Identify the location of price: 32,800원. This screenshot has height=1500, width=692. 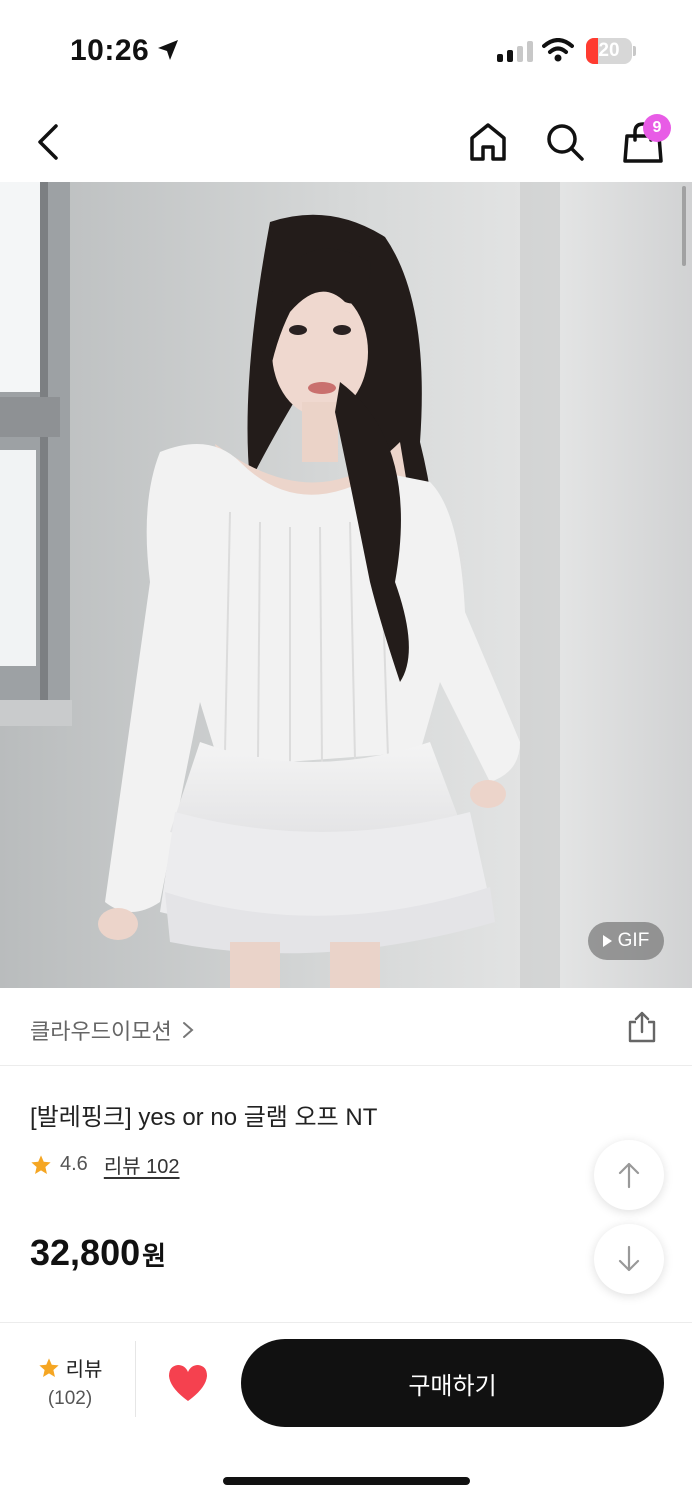
(98, 1253).